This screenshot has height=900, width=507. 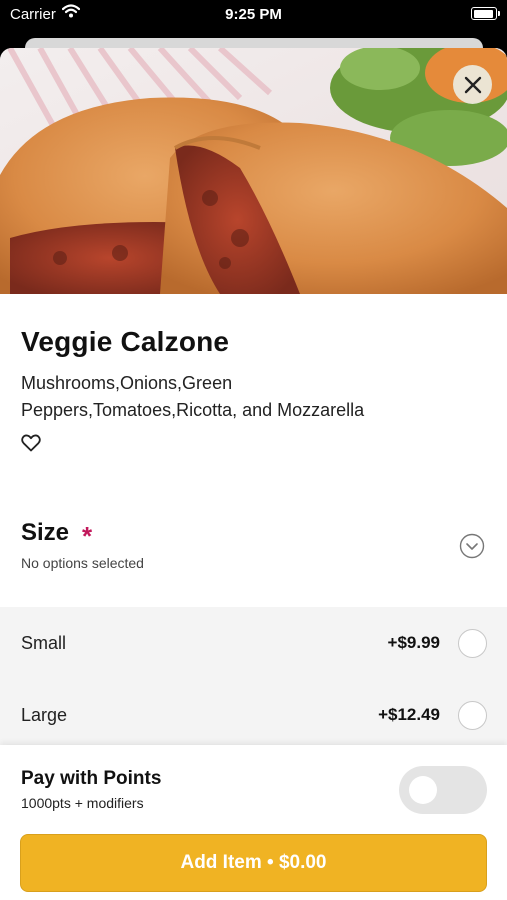 I want to click on close-button, so click(x=472, y=84).